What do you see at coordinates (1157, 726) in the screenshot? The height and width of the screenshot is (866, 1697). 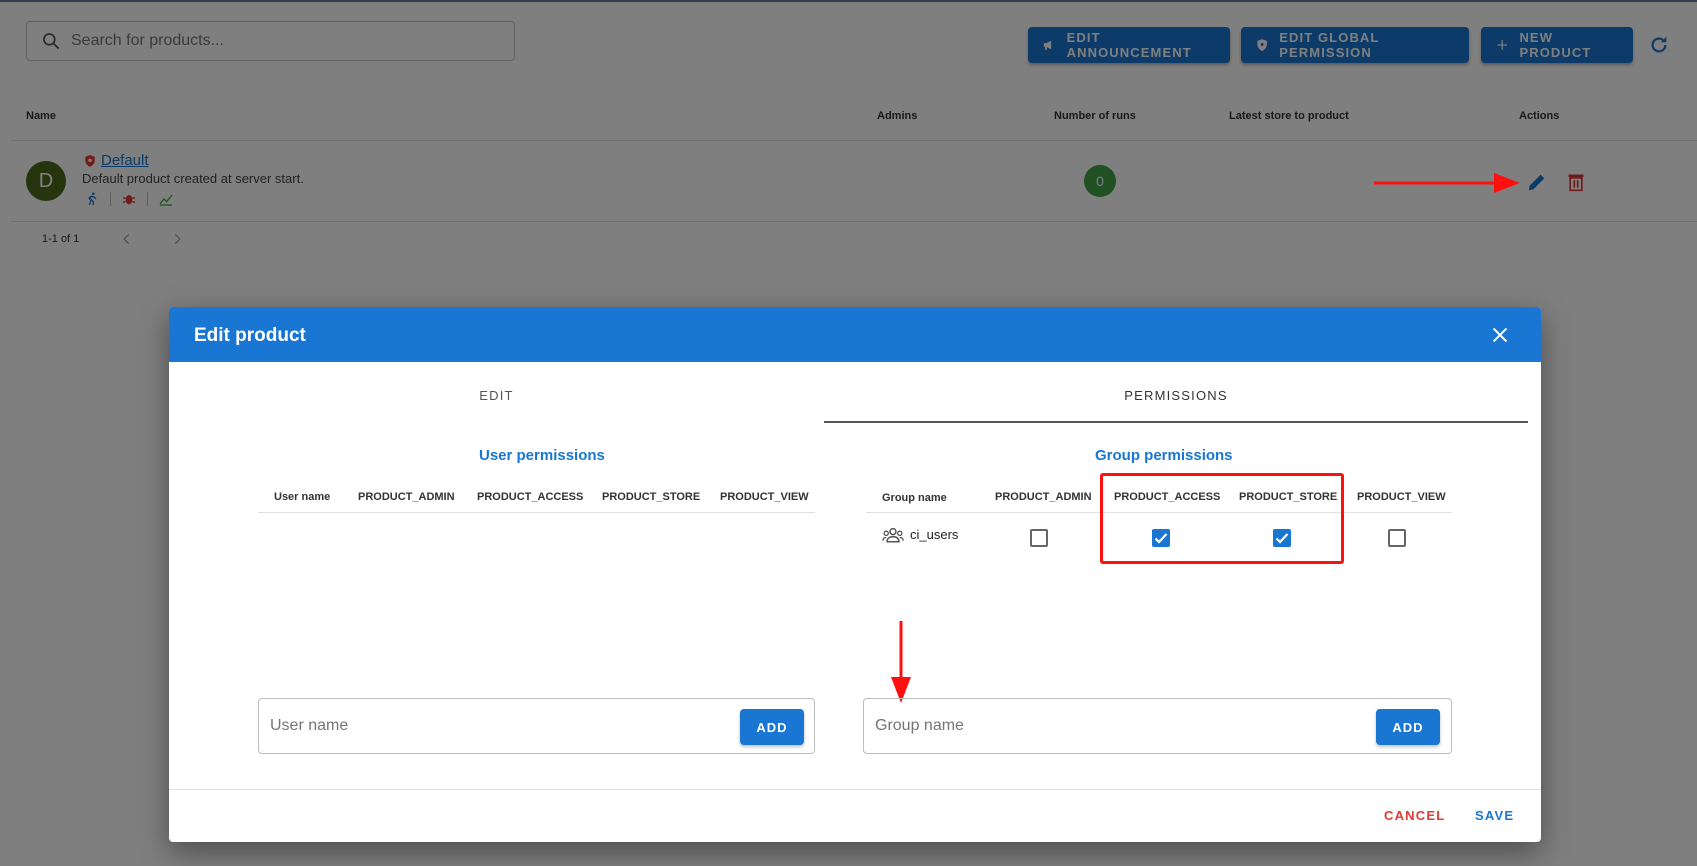 I see `group-name-field: Group name ADD` at bounding box center [1157, 726].